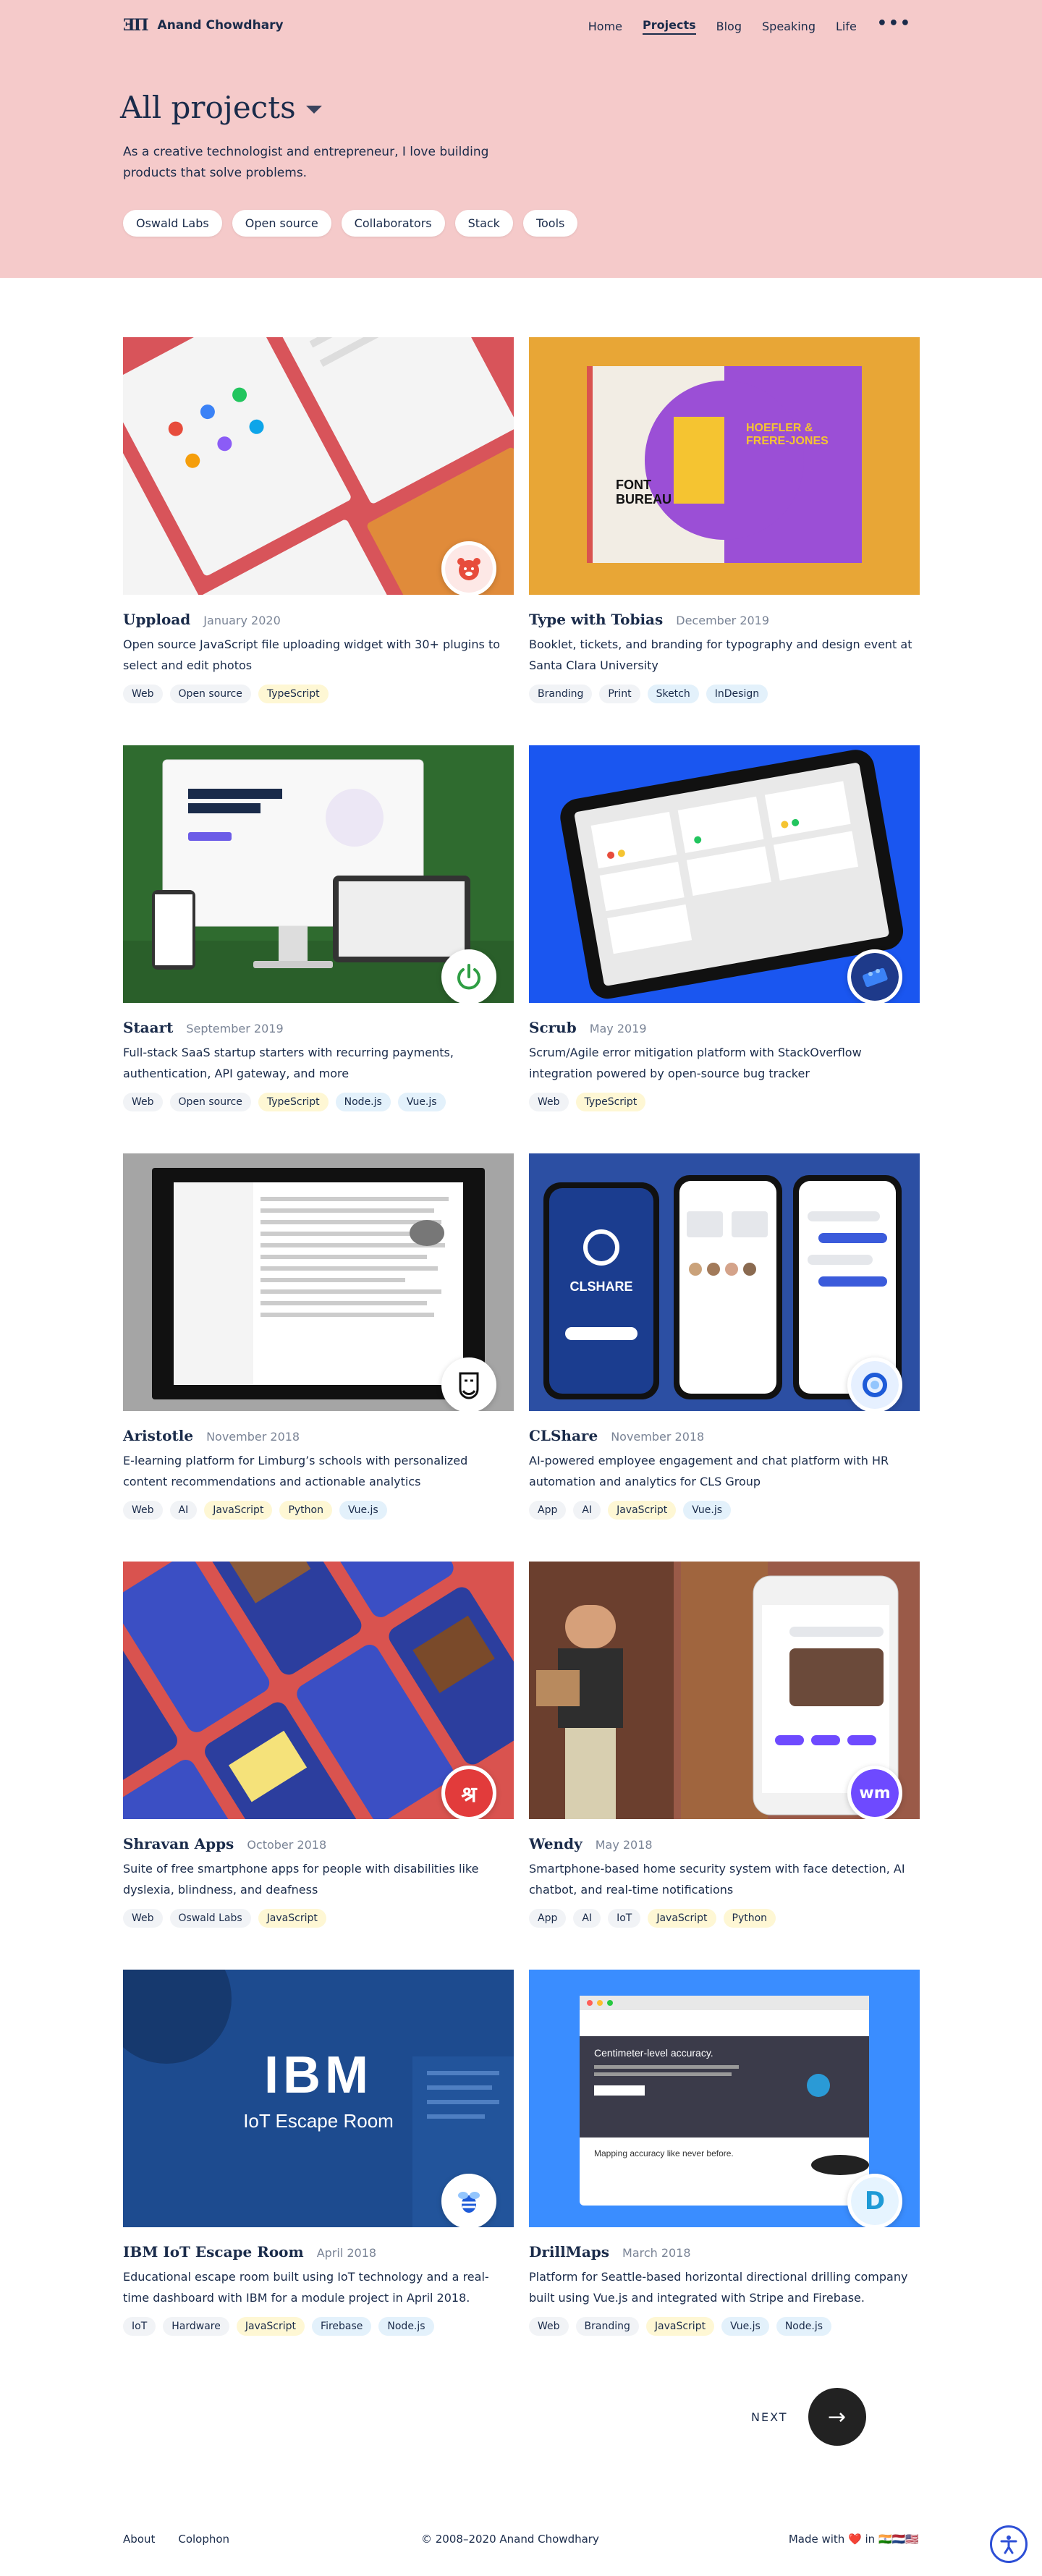 This screenshot has width=1042, height=2576. Describe the element at coordinates (221, 107) in the screenshot. I see `page-title-row: All projects` at that location.